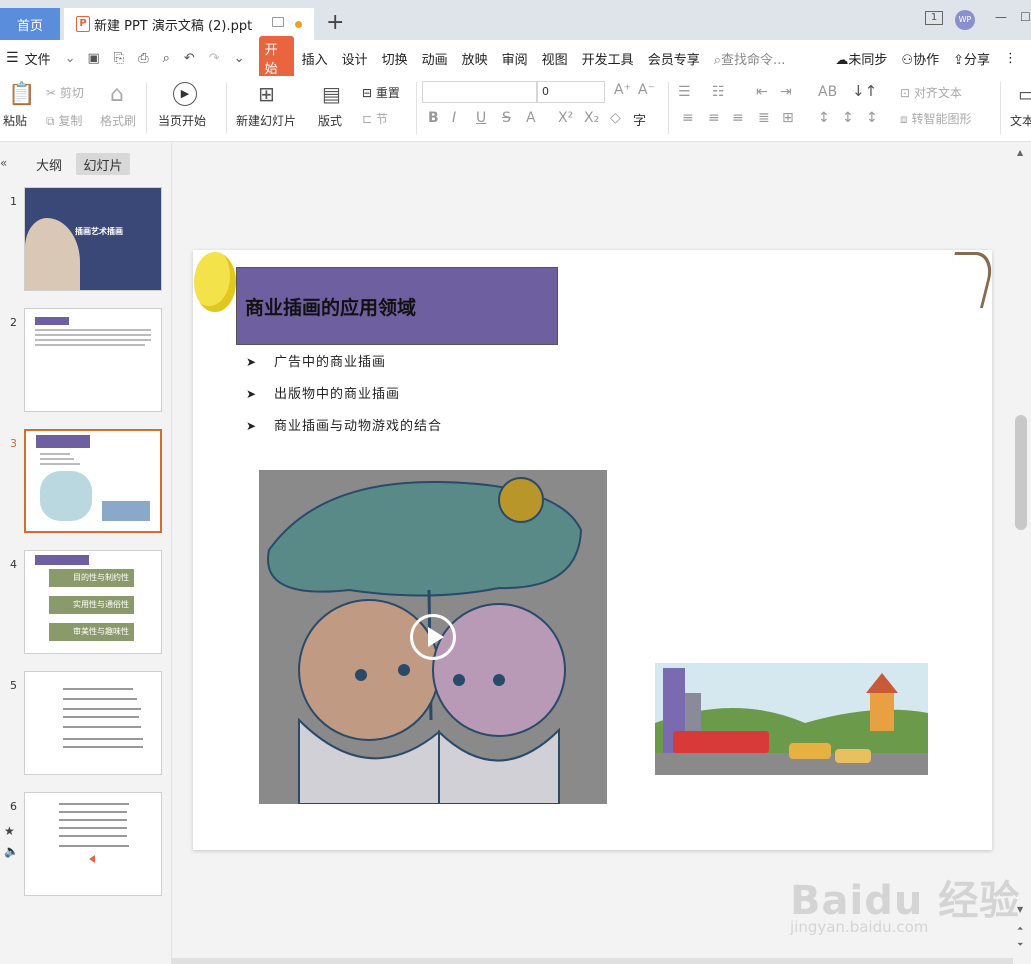 This screenshot has height=964, width=1031. What do you see at coordinates (12, 58) in the screenshot?
I see `hamburger-icon: ☰` at bounding box center [12, 58].